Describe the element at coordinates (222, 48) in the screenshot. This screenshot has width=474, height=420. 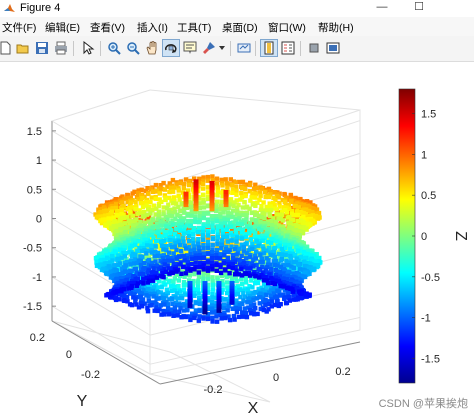
I see `chevron-down-icon` at that location.